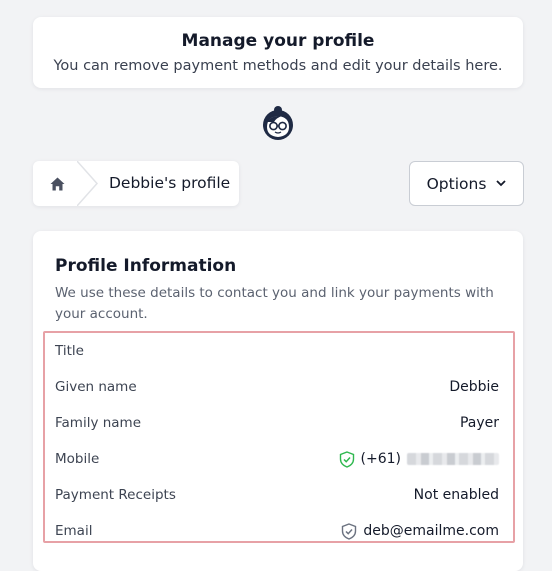  I want to click on avatar-icon, so click(278, 123).